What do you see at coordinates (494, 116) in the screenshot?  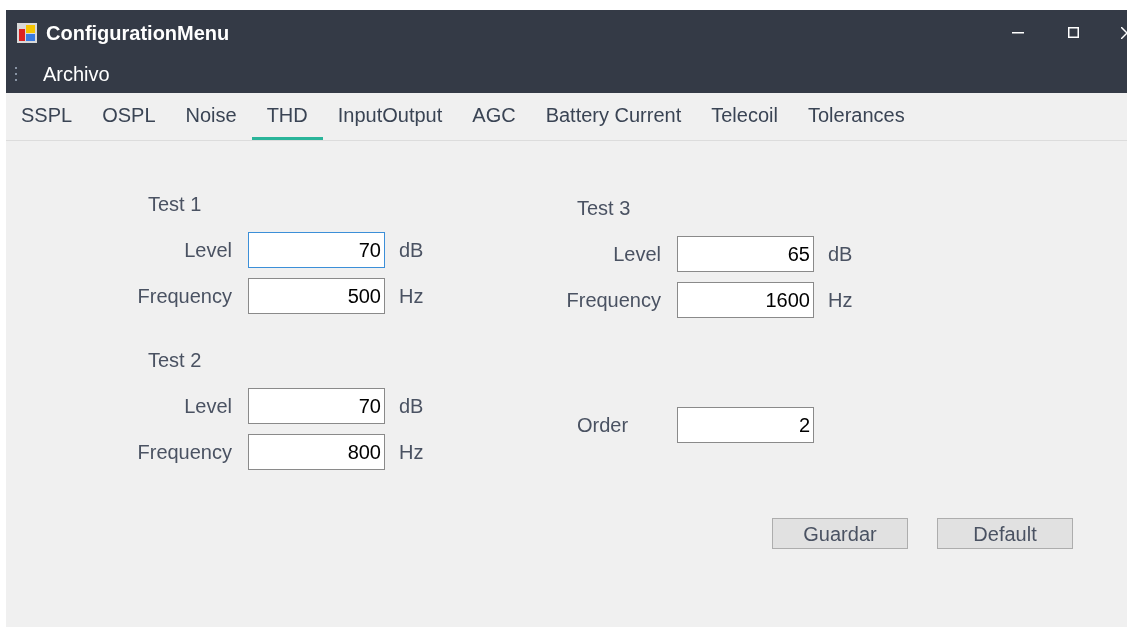 I see `tab: AGC` at bounding box center [494, 116].